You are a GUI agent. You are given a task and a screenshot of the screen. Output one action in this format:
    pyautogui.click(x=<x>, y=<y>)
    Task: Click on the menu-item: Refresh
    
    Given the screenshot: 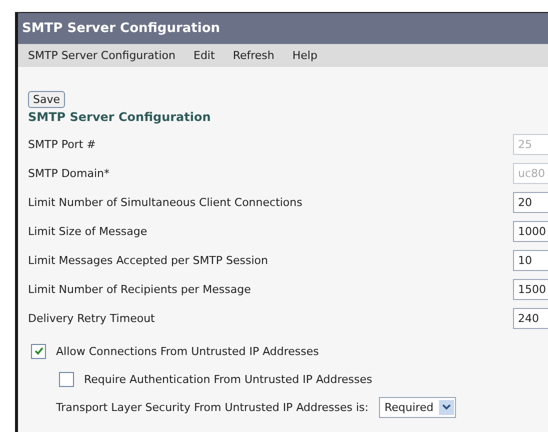 What is the action you would take?
    pyautogui.click(x=253, y=55)
    